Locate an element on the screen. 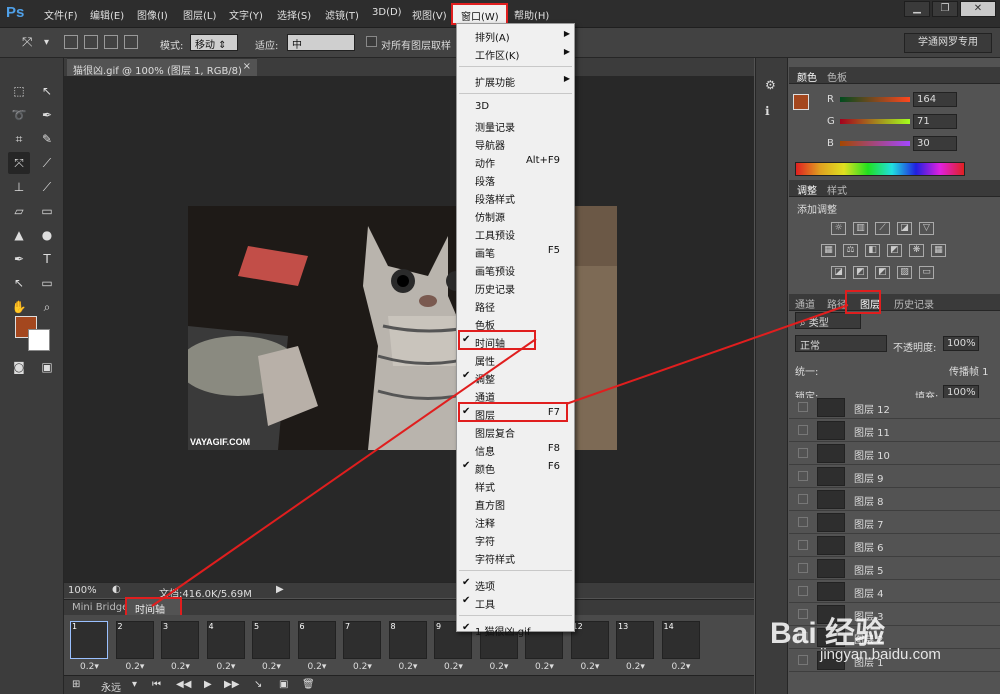 The width and height of the screenshot is (1000, 694). convert-icon: ⊞ is located at coordinates (76, 684).